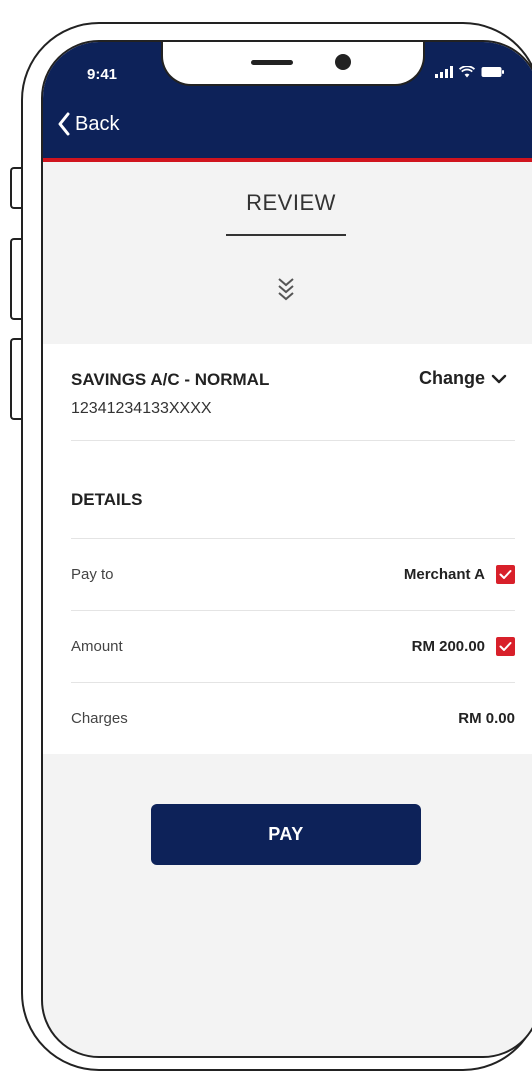 The width and height of the screenshot is (532, 1073). I want to click on pay-to-value: Merchant A, so click(444, 574).